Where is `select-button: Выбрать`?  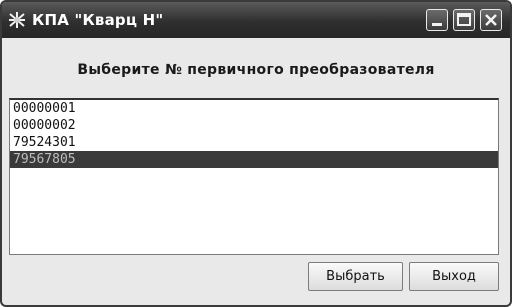
select-button: Выбрать is located at coordinates (355, 276).